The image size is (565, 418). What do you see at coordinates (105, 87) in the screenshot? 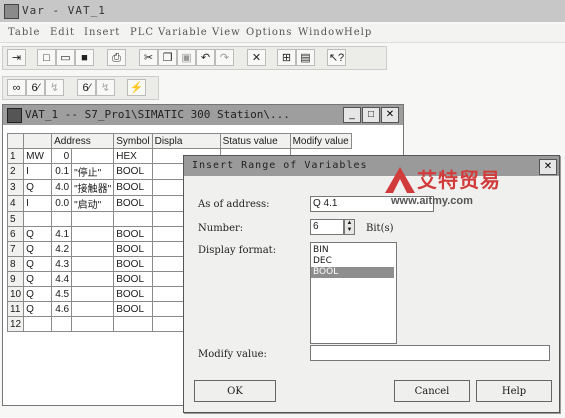
I see `trigger-icon: ↯` at bounding box center [105, 87].